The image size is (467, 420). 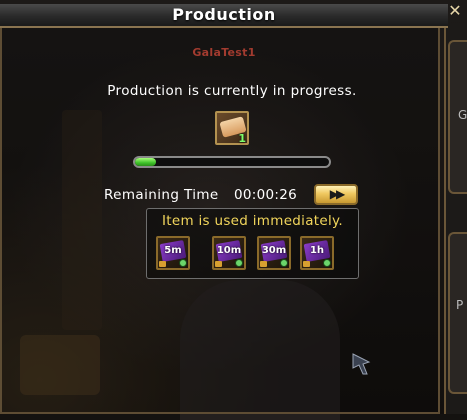 I want to click on fast-forward-button: ▶▶, so click(x=336, y=194).